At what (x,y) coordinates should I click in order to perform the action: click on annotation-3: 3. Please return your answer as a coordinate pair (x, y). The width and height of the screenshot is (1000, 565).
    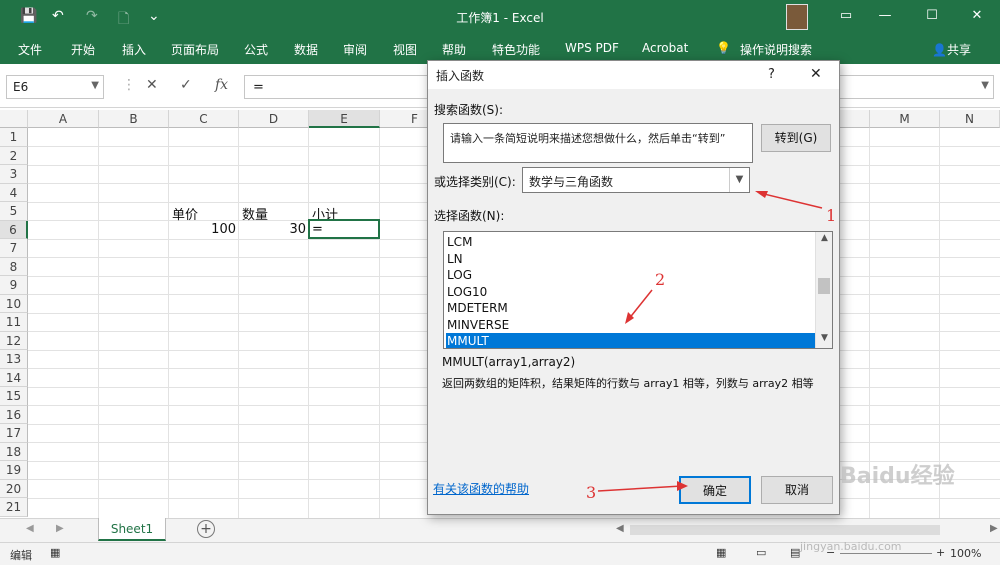
    Looking at the image, I should click on (591, 492).